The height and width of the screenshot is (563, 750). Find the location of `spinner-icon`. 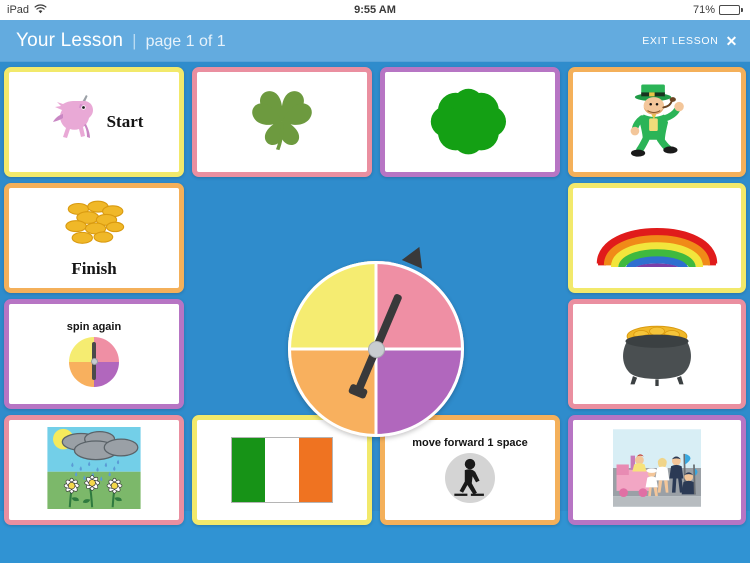

spinner-icon is located at coordinates (94, 361).